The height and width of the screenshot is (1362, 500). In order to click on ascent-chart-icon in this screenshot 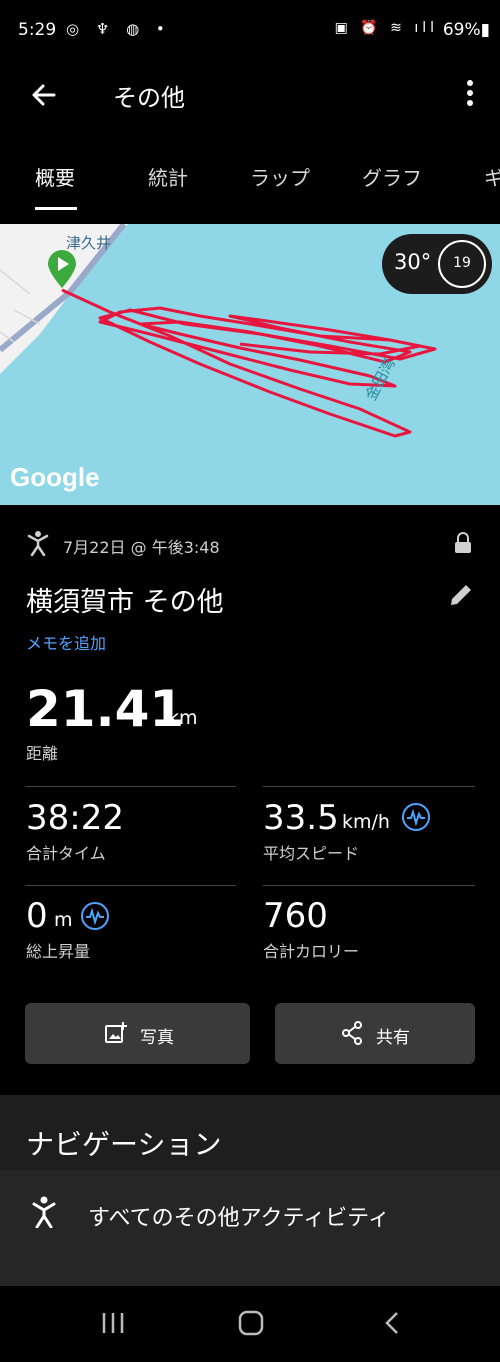, I will do `click(95, 916)`.